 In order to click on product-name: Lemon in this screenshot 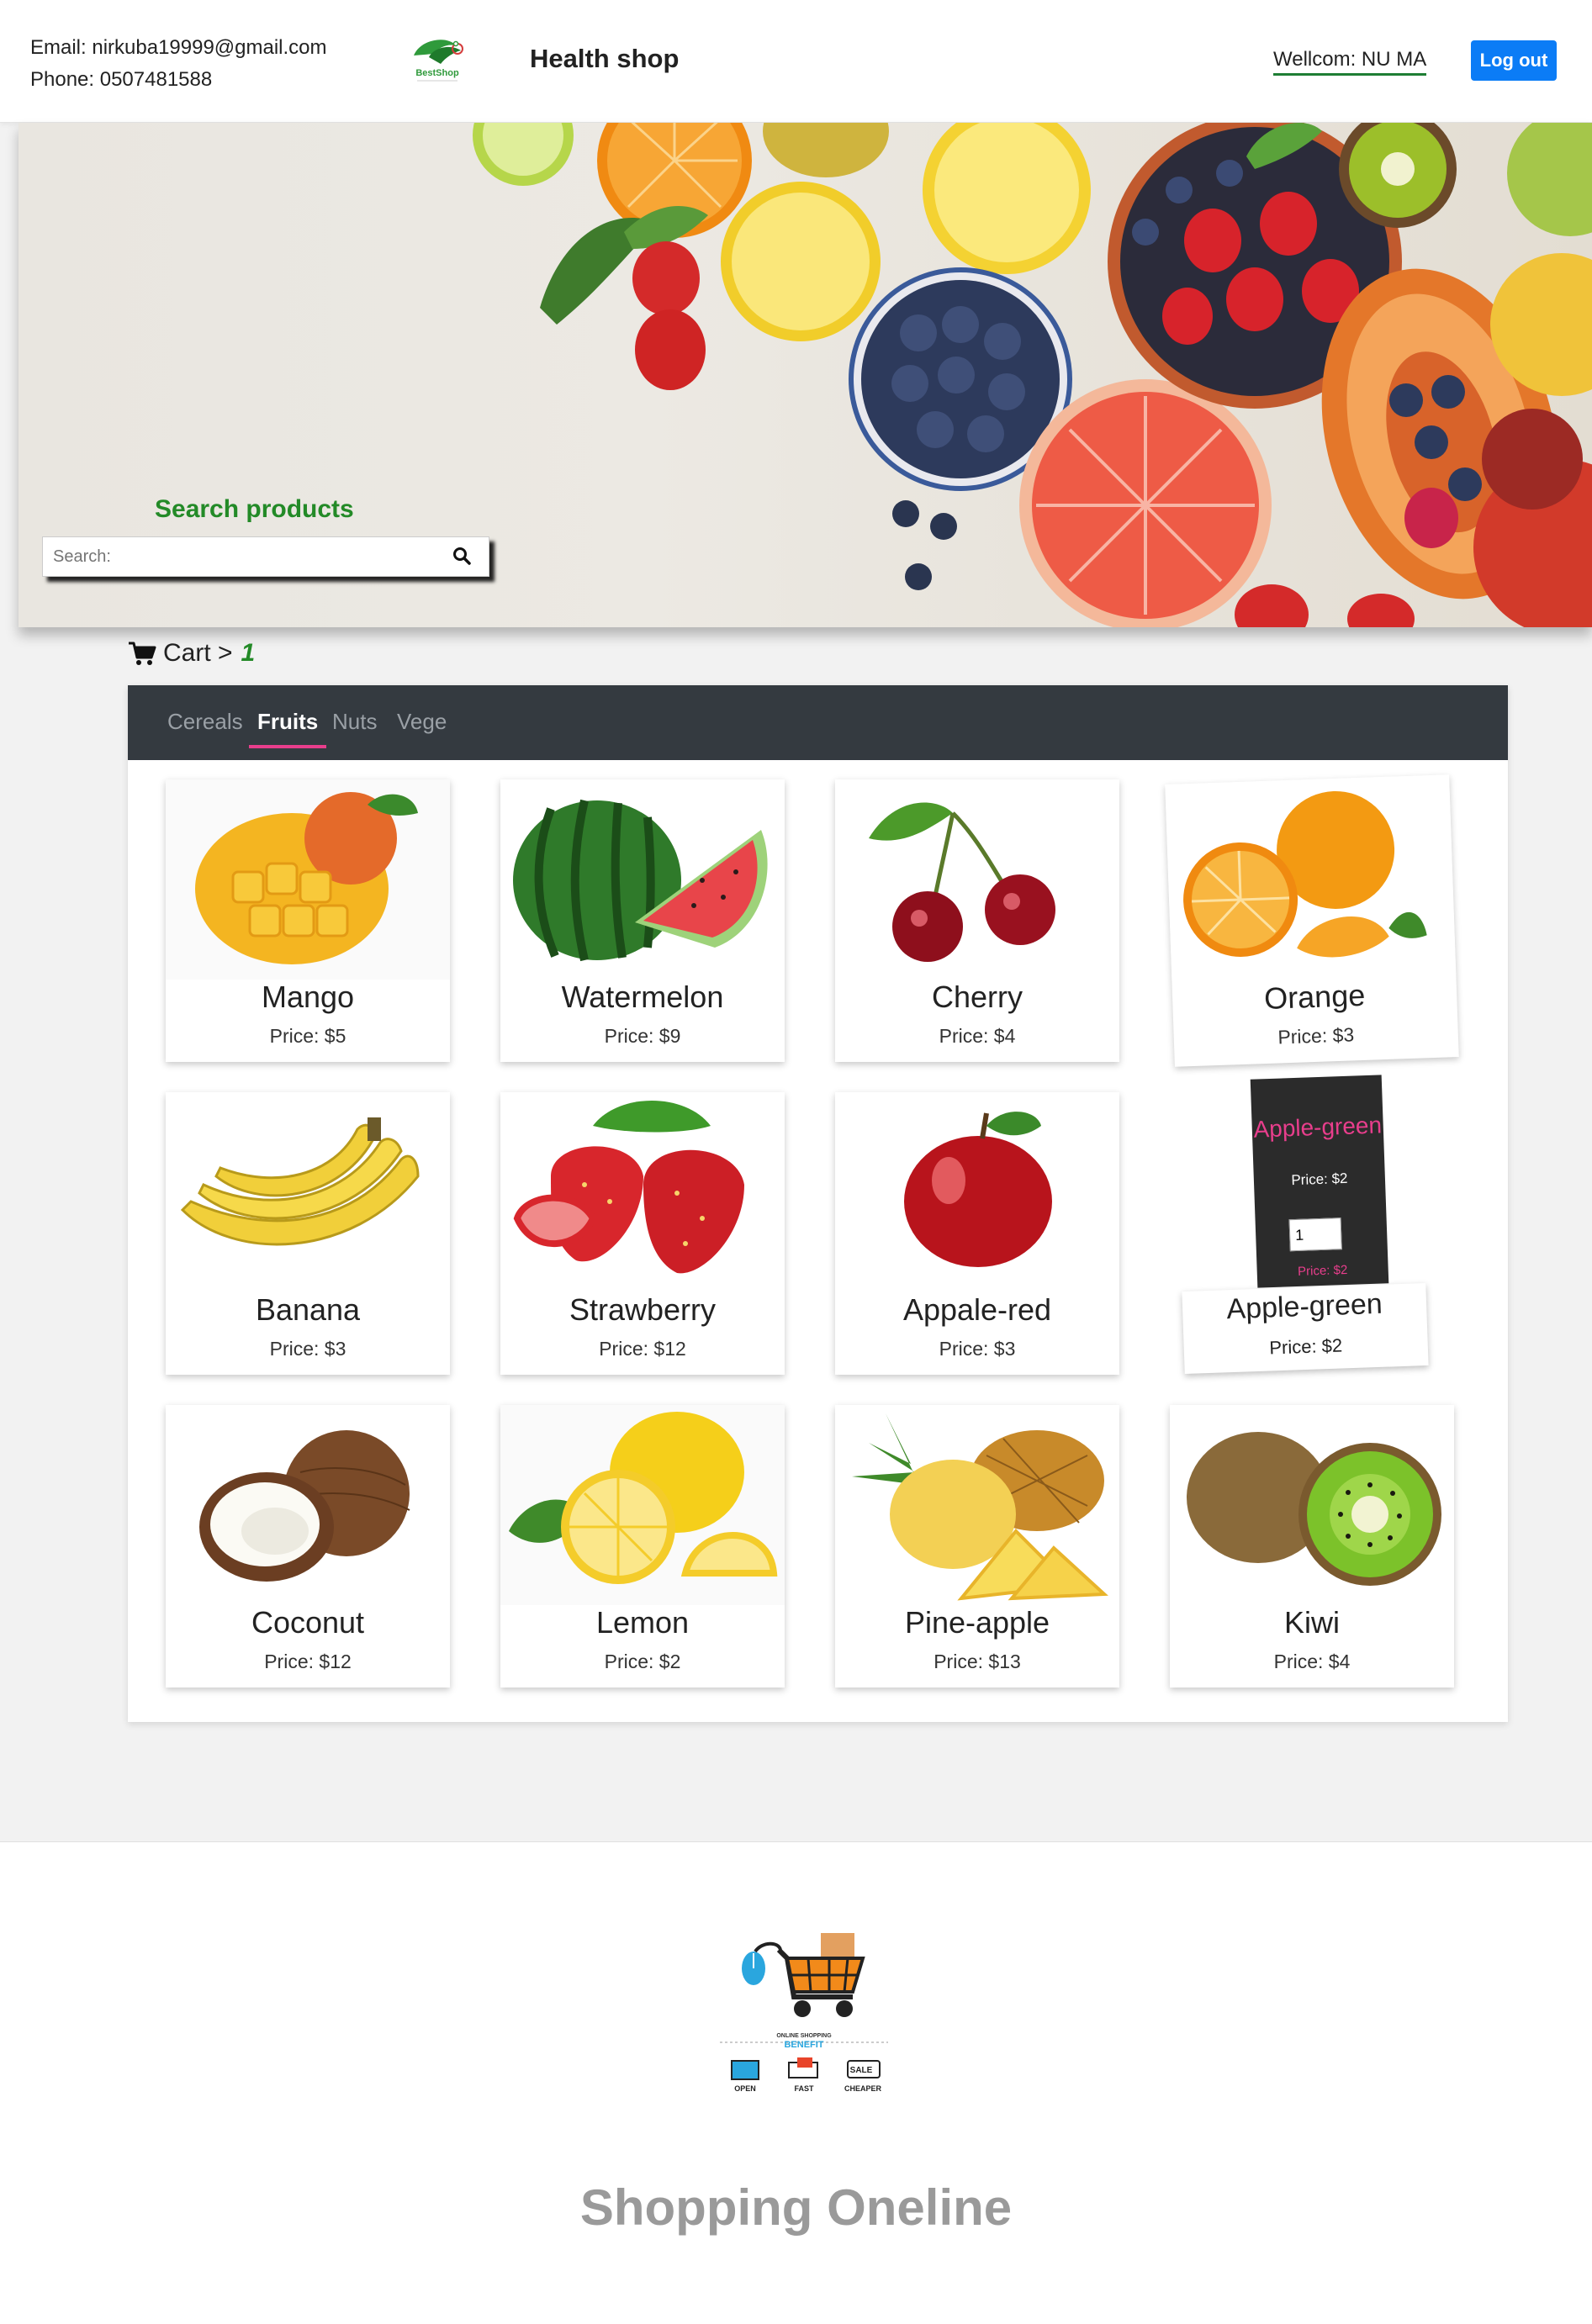, I will do `click(642, 1622)`.